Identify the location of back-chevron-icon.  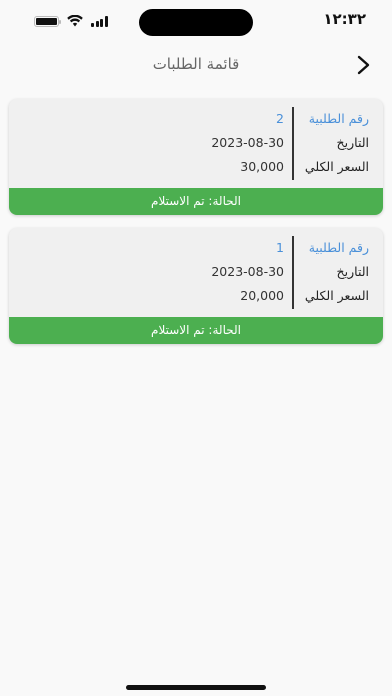
(364, 65).